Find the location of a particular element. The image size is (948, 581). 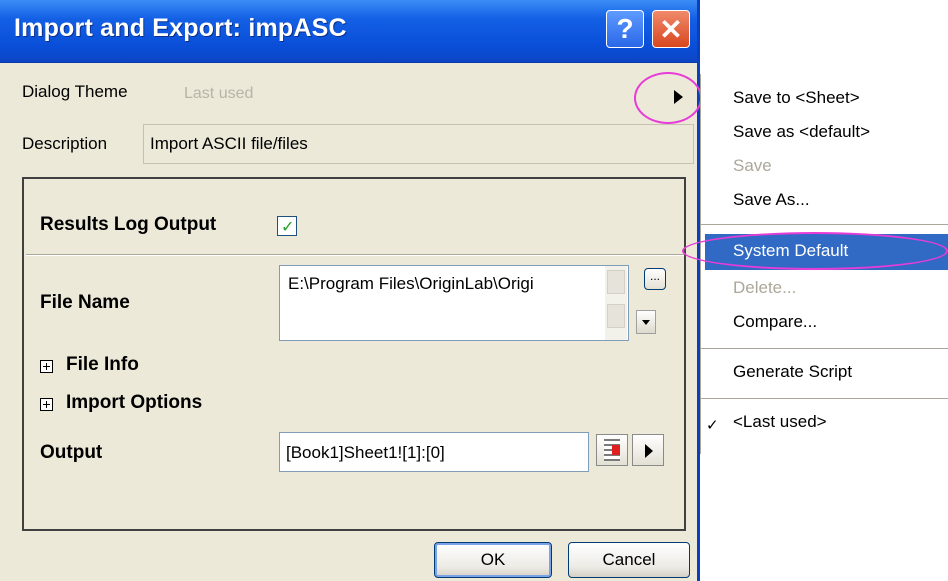

output-select-button is located at coordinates (612, 450).